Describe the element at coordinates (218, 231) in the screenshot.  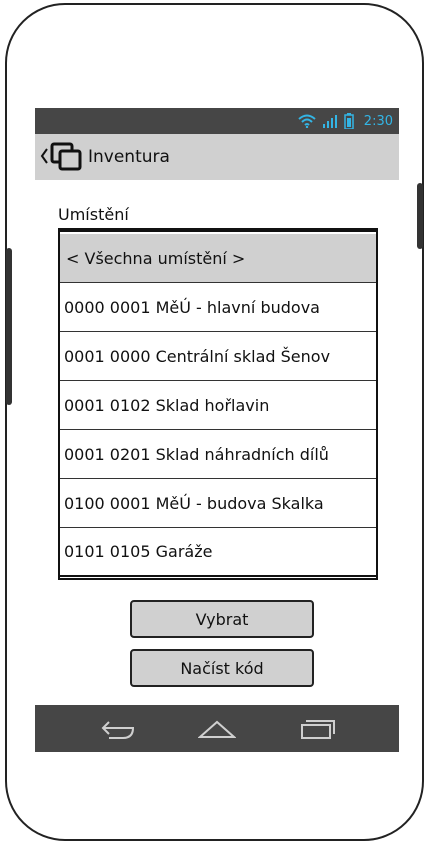
I see `list-divider` at that location.